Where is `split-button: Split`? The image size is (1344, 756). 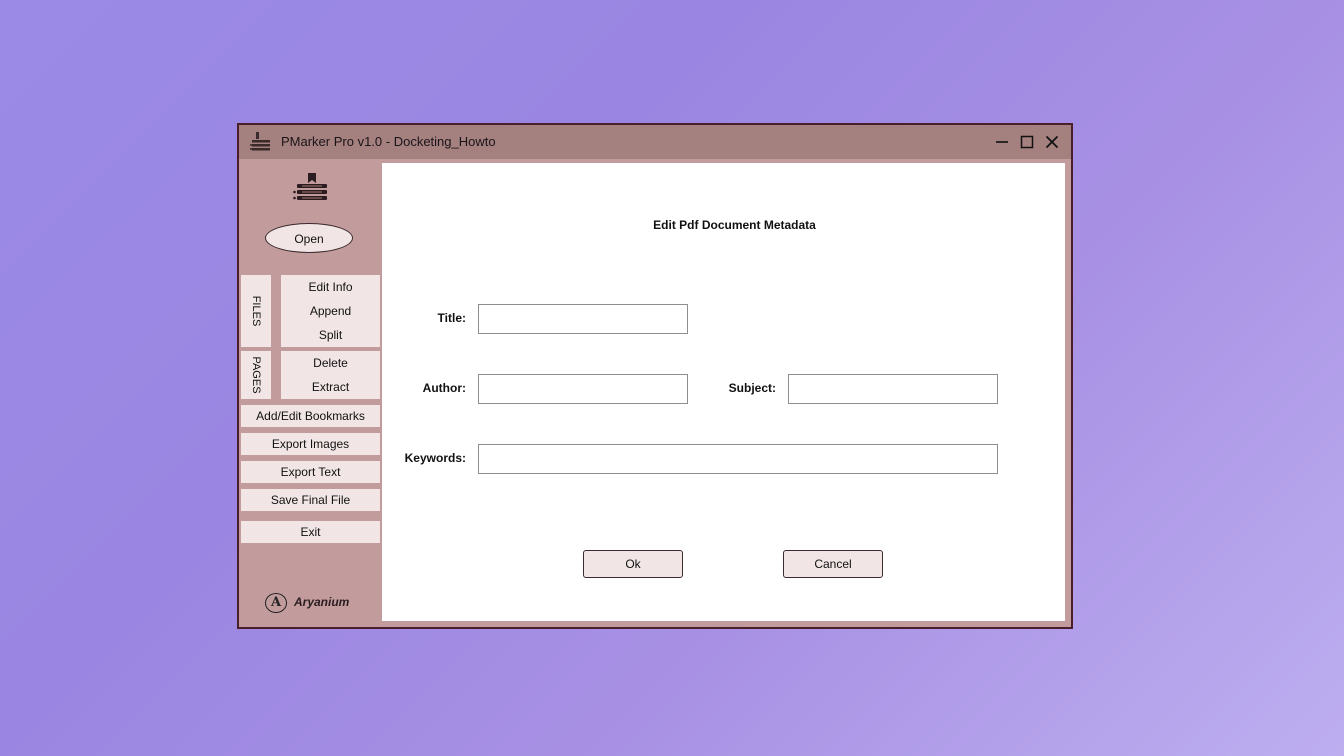
split-button: Split is located at coordinates (330, 335).